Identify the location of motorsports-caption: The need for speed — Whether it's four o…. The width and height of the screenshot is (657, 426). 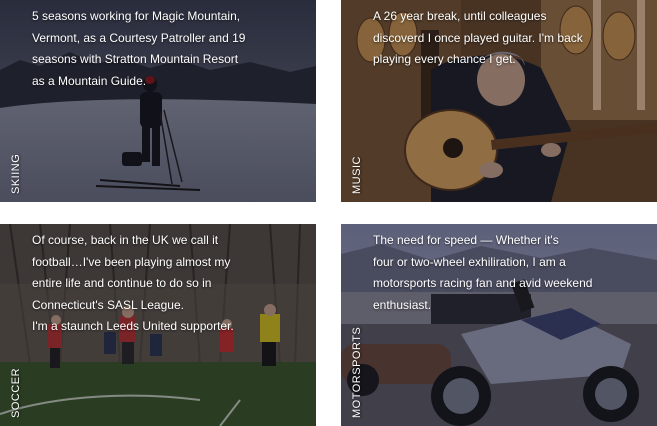
(483, 272).